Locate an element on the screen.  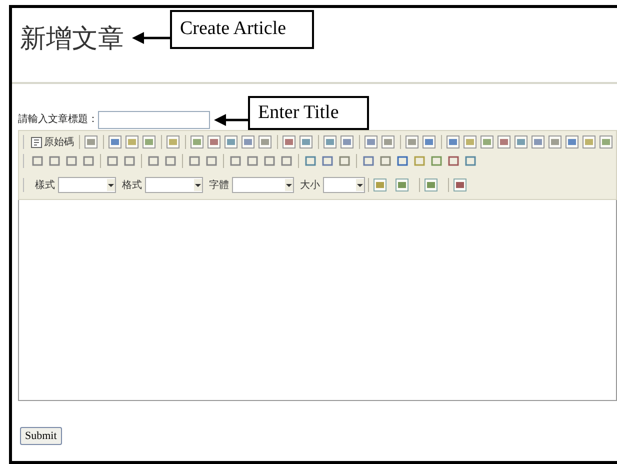
submit-button: Submit is located at coordinates (41, 436).